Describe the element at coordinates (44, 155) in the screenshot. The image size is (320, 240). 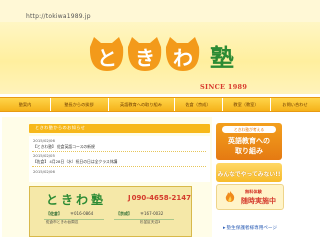
I see `news-date: 2015/02/05` at that location.